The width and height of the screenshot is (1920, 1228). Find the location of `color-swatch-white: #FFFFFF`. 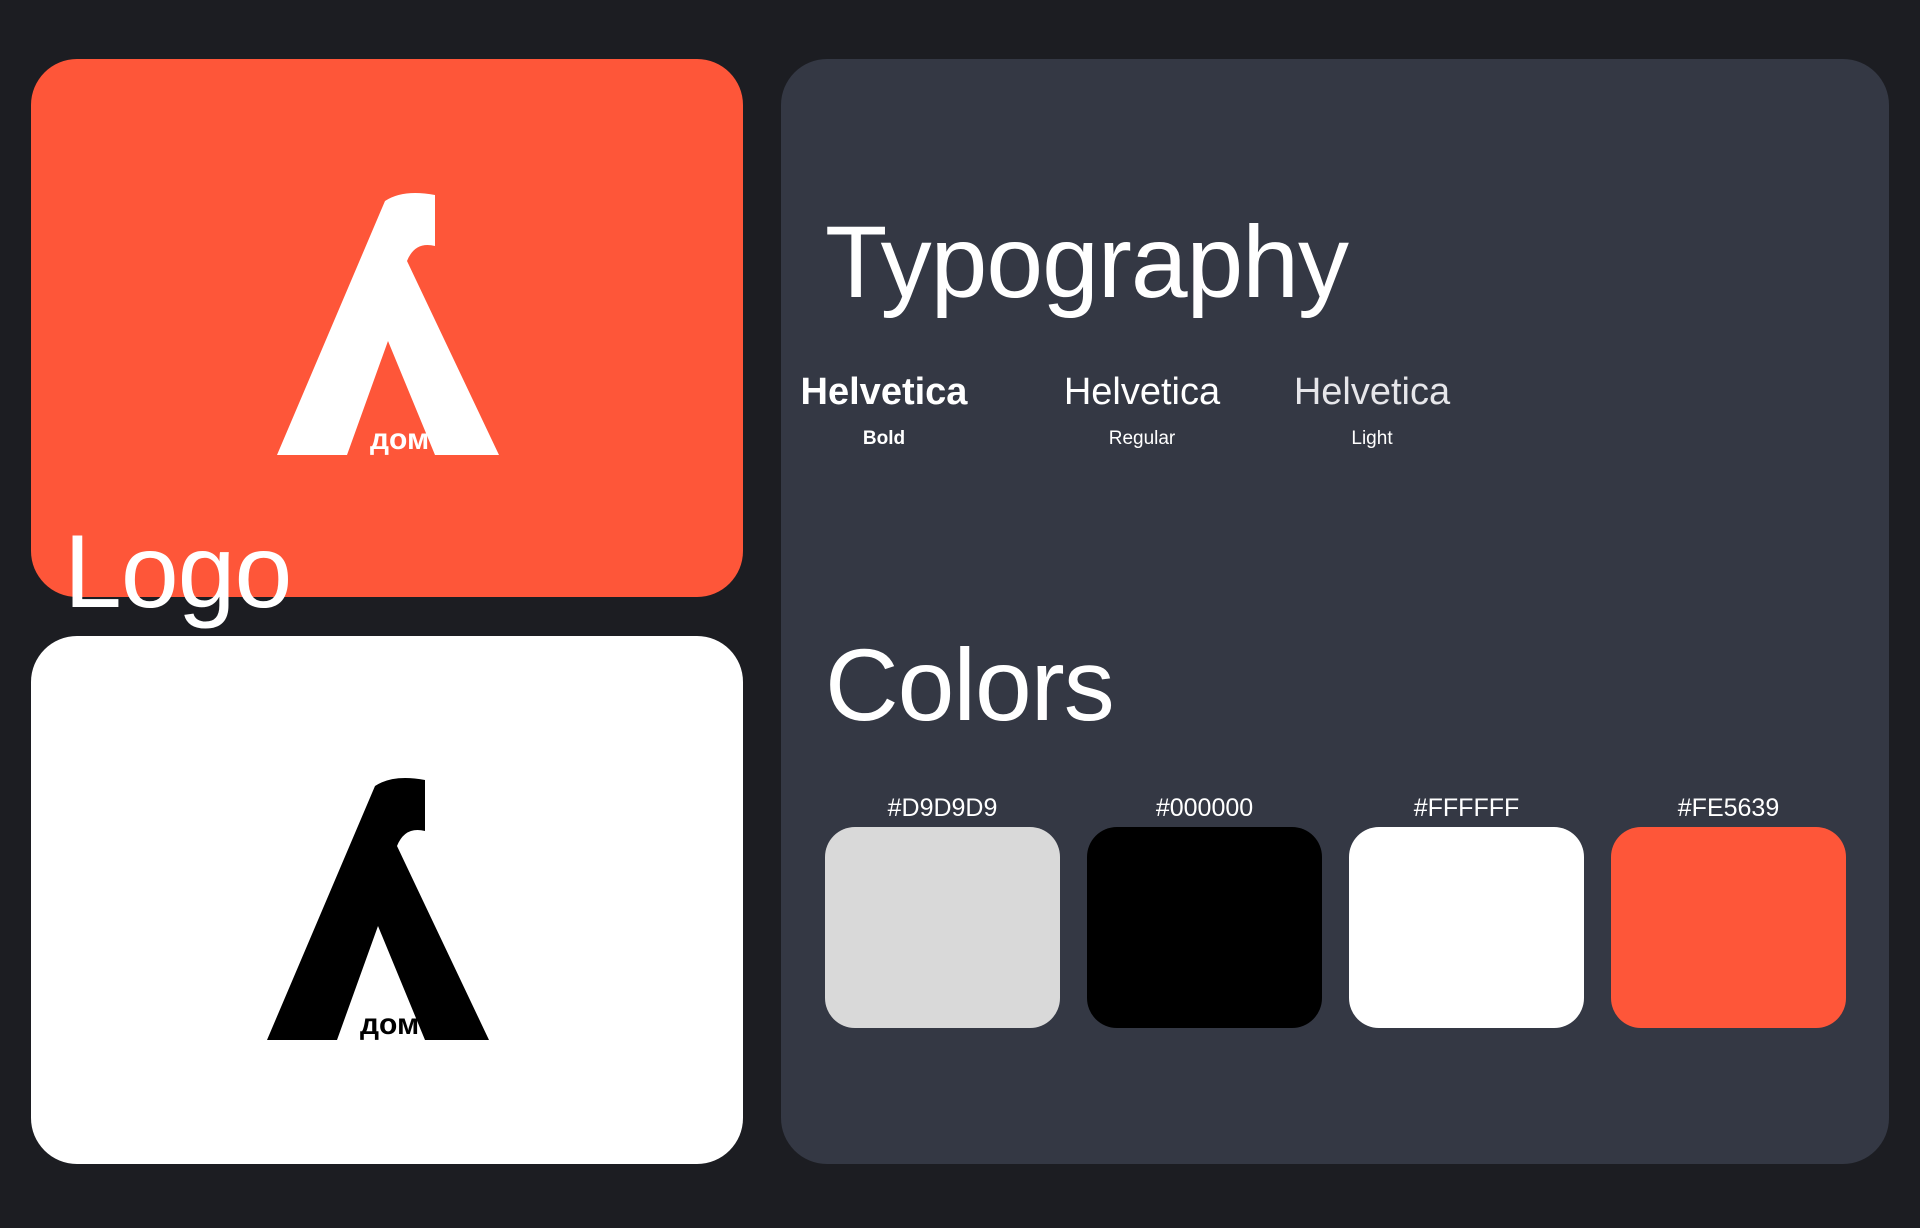

color-swatch-white: #FFFFFF is located at coordinates (1466, 912).